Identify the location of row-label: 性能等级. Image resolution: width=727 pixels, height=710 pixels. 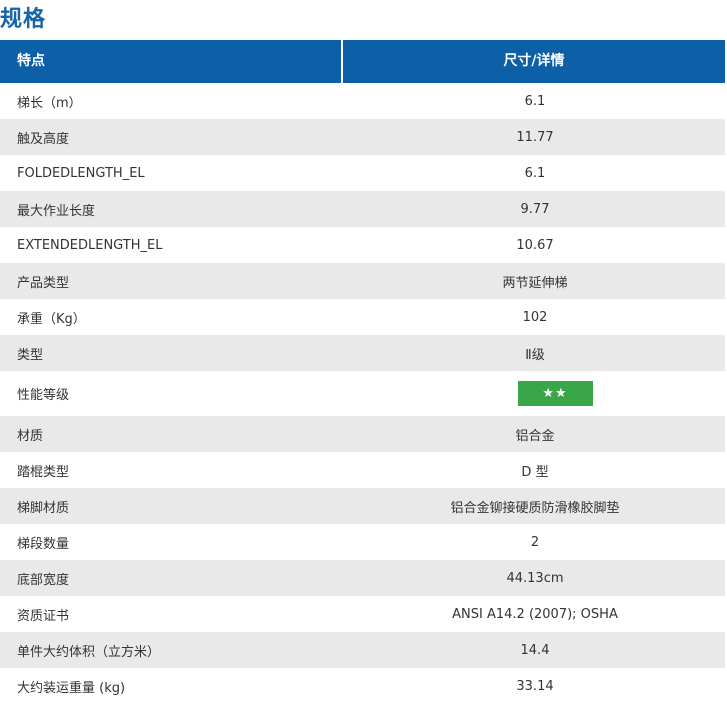
(43, 395).